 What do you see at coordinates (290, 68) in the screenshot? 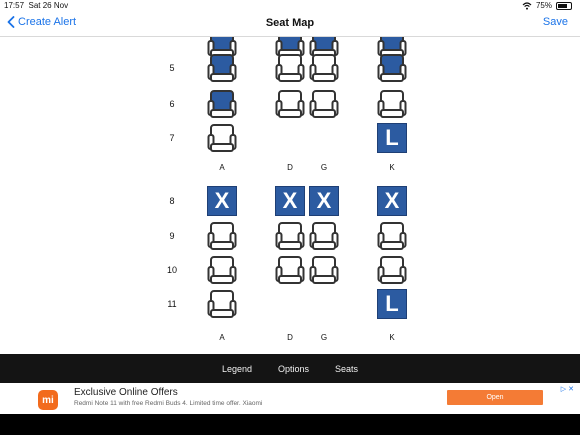
I see `seat-5D-available-icon` at bounding box center [290, 68].